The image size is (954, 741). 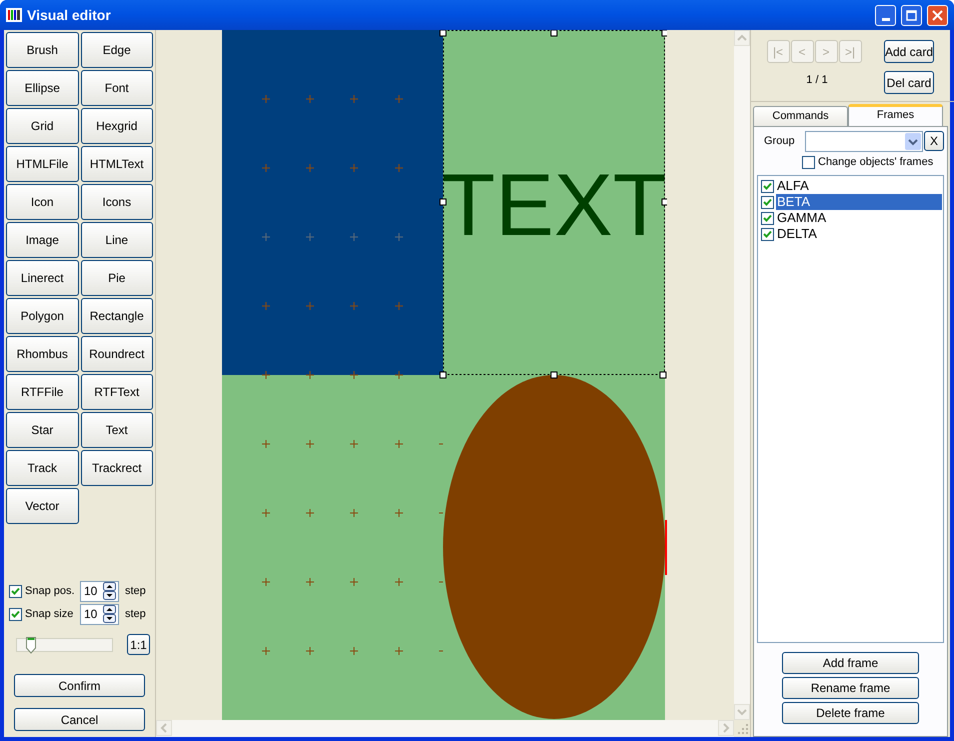 What do you see at coordinates (876, 162) in the screenshot?
I see `change-frames-label: Change objects' frames` at bounding box center [876, 162].